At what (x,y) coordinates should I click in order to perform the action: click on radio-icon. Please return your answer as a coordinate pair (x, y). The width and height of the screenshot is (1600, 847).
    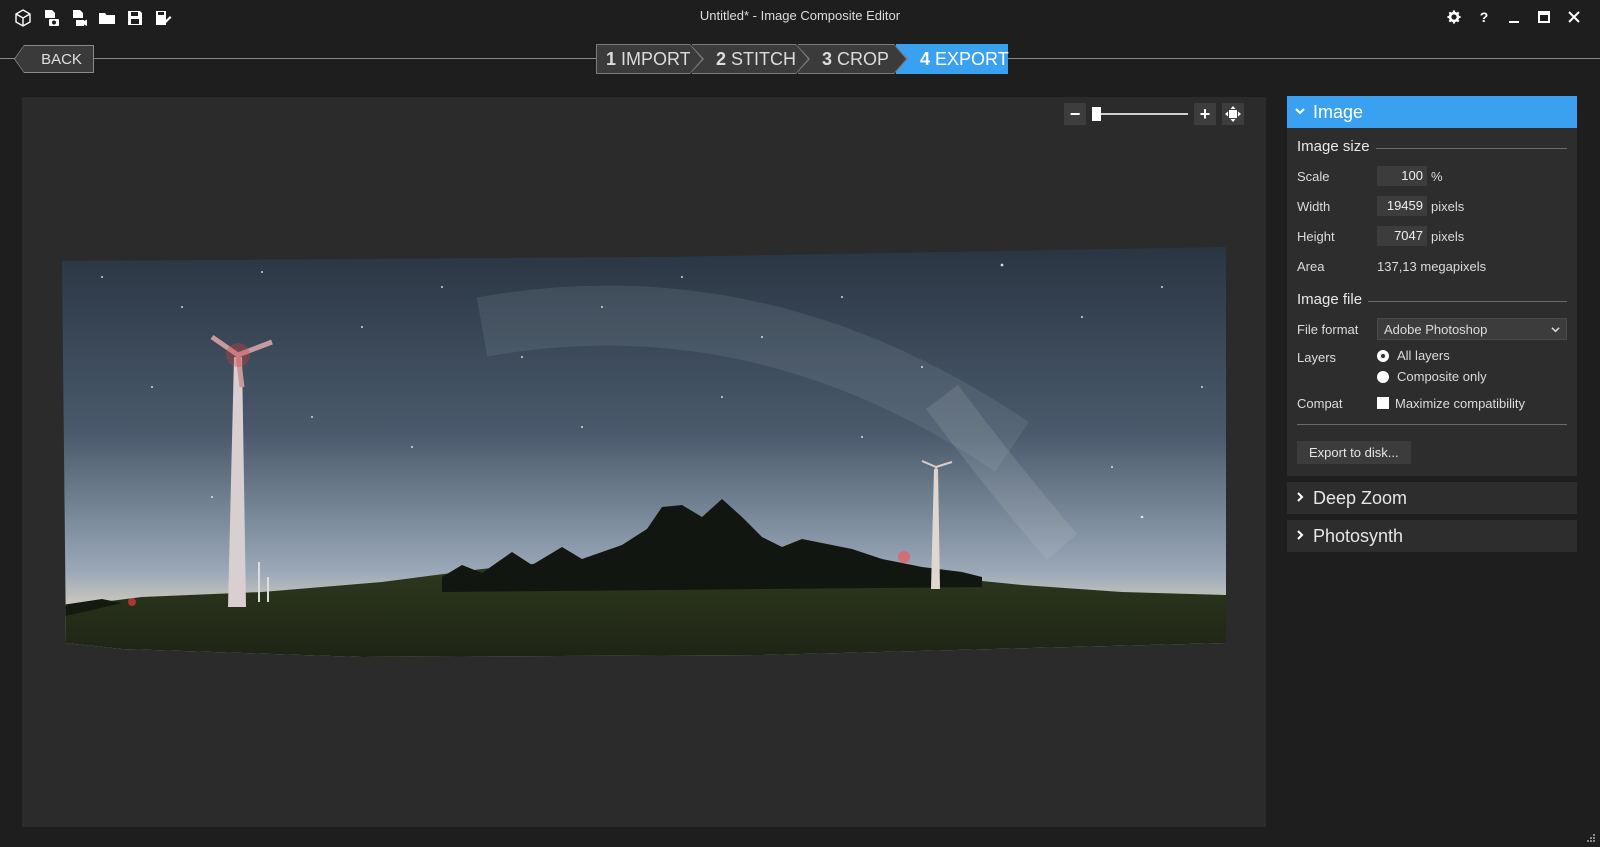
    Looking at the image, I should click on (1383, 376).